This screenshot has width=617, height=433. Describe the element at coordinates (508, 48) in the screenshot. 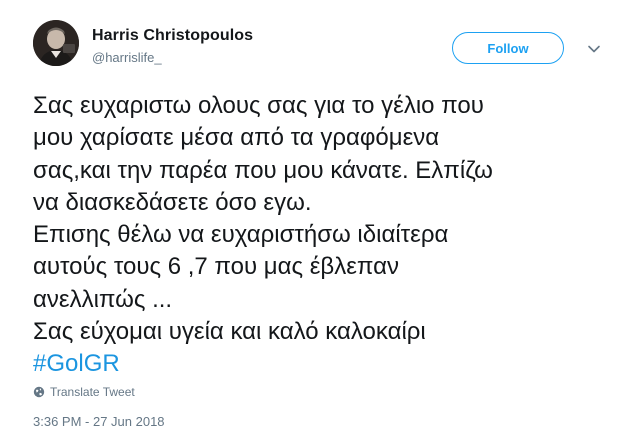

I see `follow-button: Follow` at that location.